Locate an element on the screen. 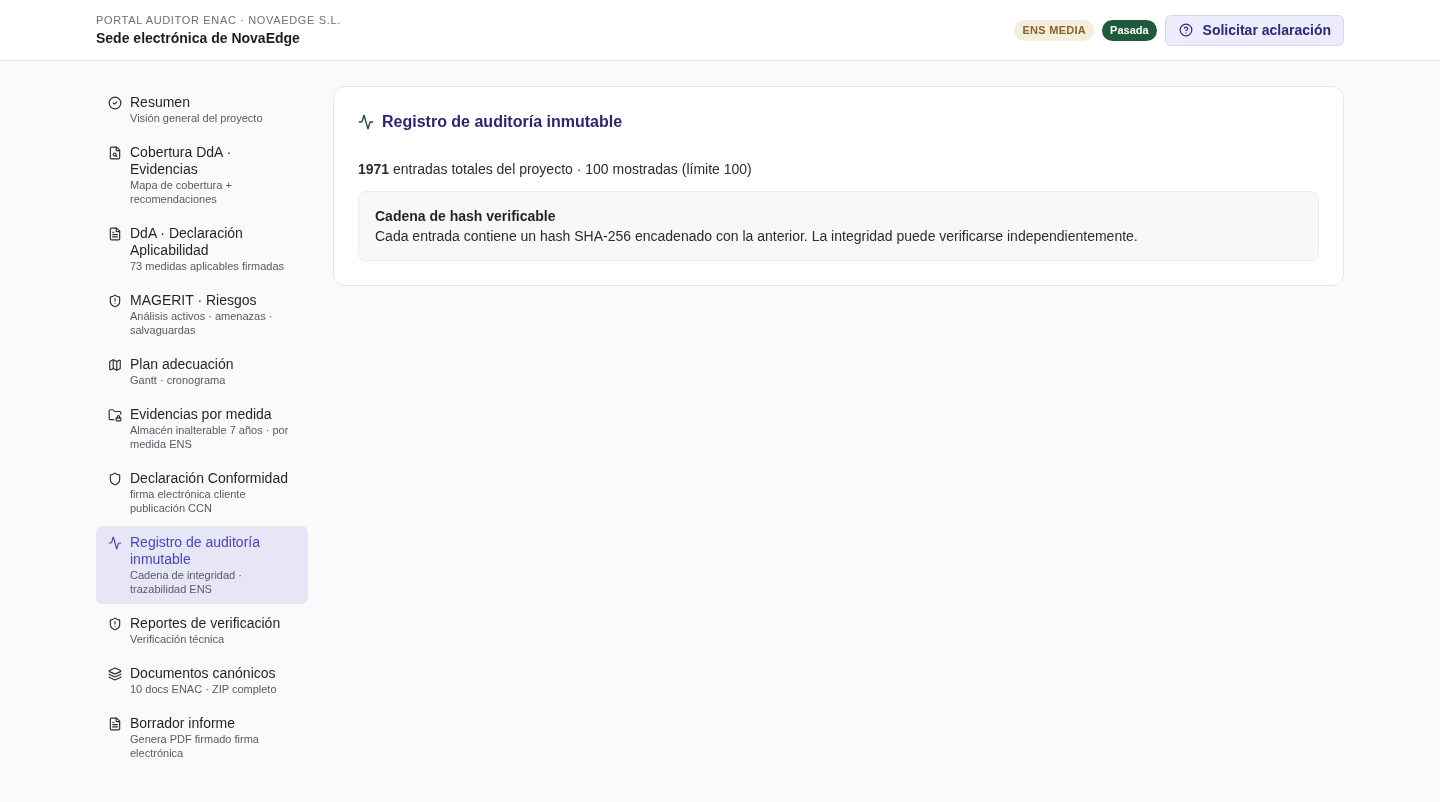 This screenshot has height=802, width=1440. nav-item: Documentos canónicos 10 docs ENAC · ZIP completo is located at coordinates (202, 680).